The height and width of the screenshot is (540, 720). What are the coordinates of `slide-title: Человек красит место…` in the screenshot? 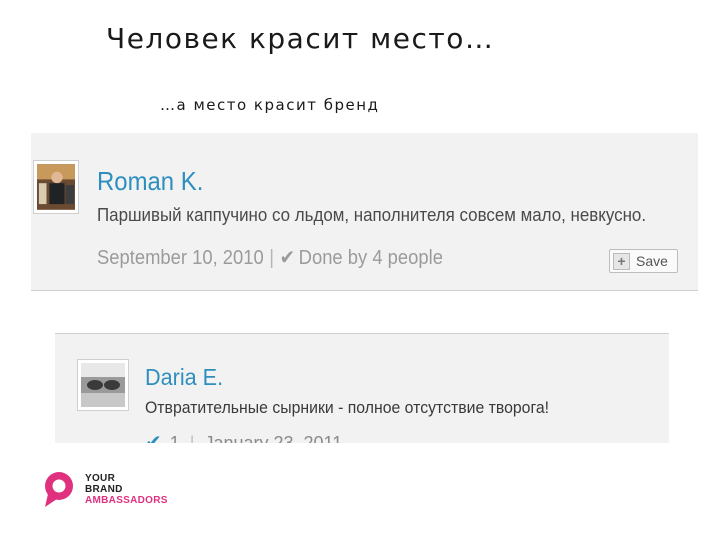 It's located at (300, 38).